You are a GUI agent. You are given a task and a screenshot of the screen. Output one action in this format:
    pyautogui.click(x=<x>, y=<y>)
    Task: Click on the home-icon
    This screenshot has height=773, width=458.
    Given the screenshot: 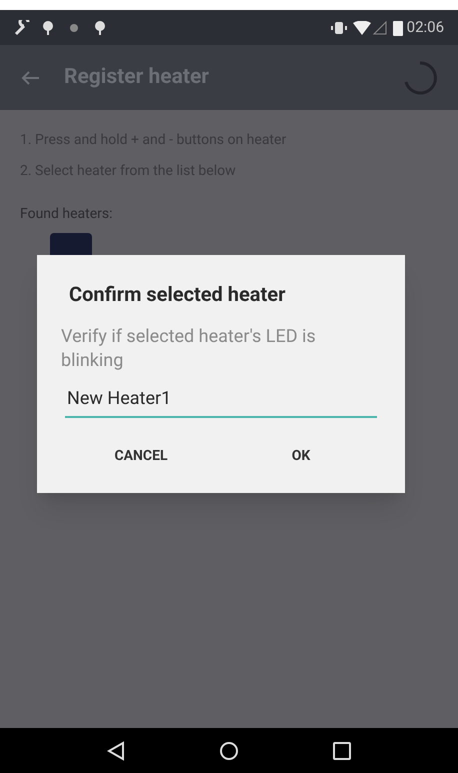 What is the action you would take?
    pyautogui.click(x=229, y=750)
    